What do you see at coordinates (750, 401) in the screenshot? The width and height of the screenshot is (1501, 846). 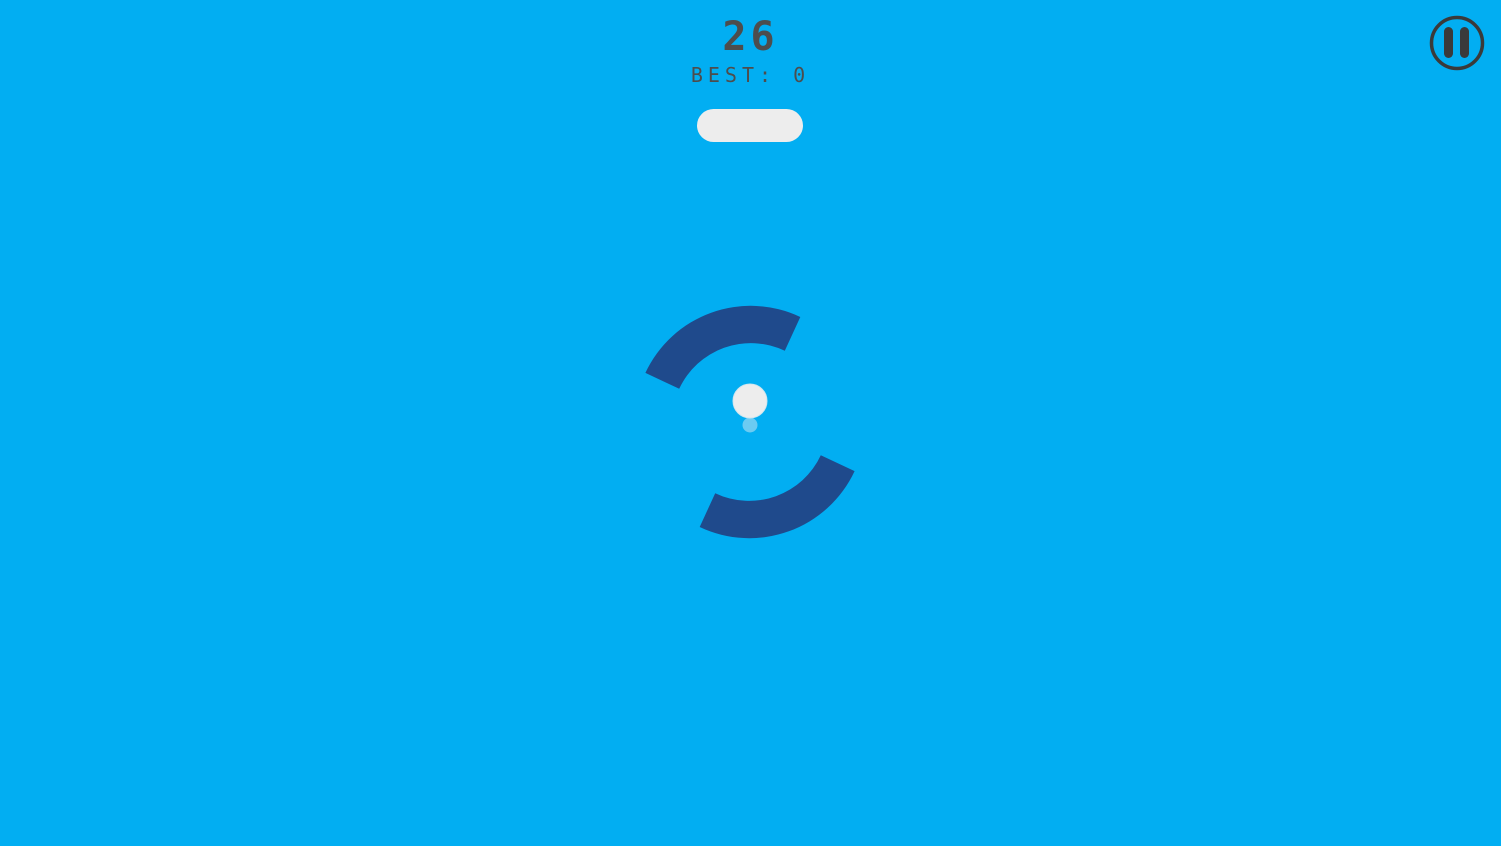 I see `player-ball` at bounding box center [750, 401].